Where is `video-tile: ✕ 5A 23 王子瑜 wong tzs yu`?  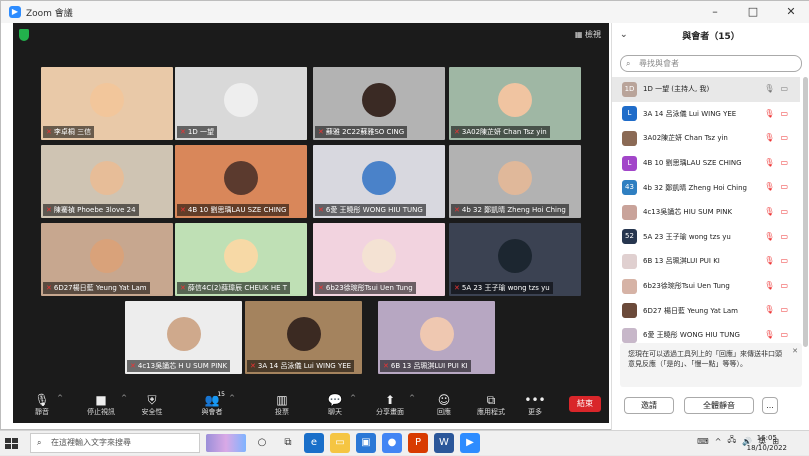
video-tile: ✕ 5A 23 王子瑜 wong tzs yu is located at coordinates (515, 259).